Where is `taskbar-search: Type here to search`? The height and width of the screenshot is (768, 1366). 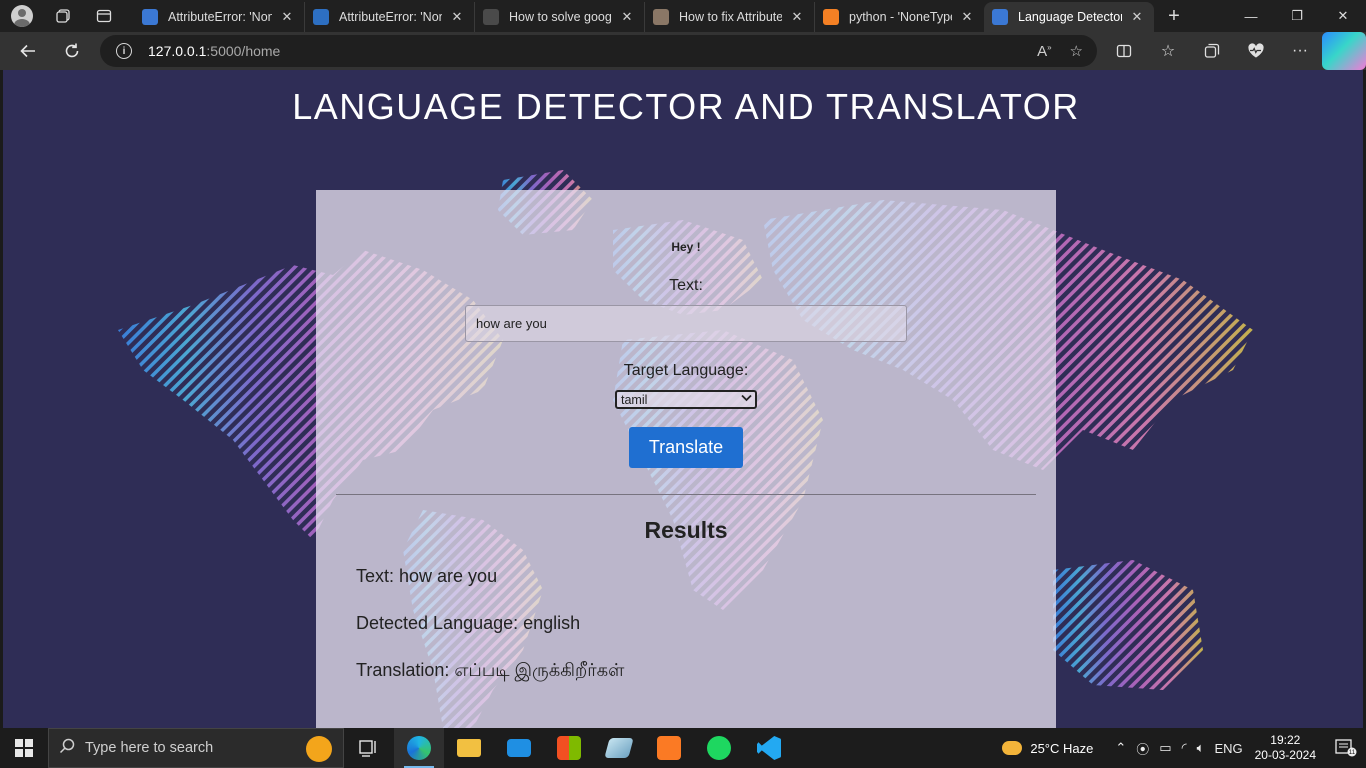 taskbar-search: Type here to search is located at coordinates (196, 748).